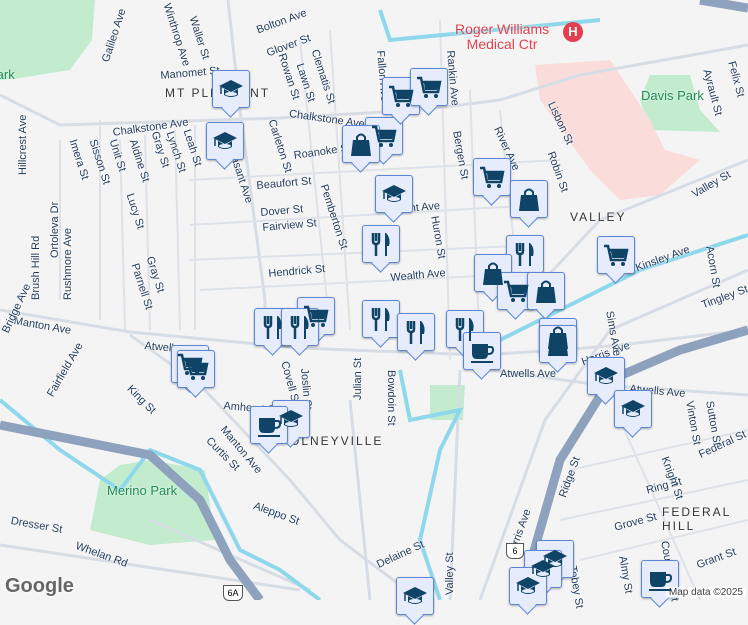 The width and height of the screenshot is (748, 625). What do you see at coordinates (705, 592) in the screenshot?
I see `map-attribution: Map data ©2025` at bounding box center [705, 592].